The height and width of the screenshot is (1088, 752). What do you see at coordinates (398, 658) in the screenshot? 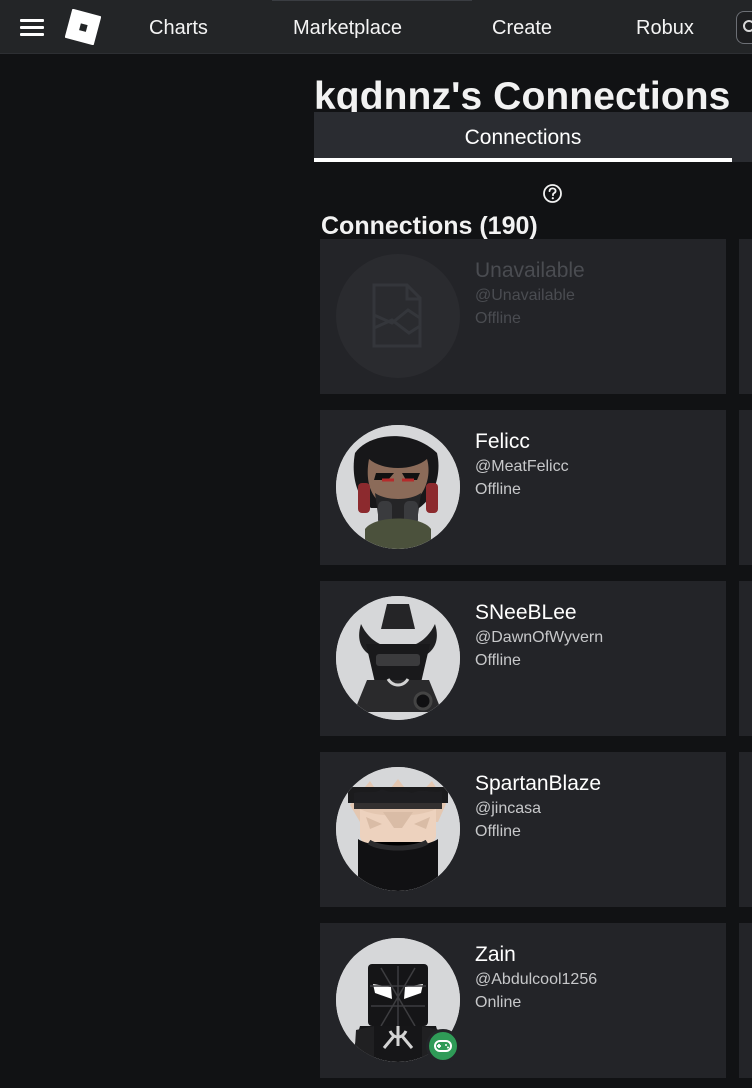
I see `sneeblee-avatar` at bounding box center [398, 658].